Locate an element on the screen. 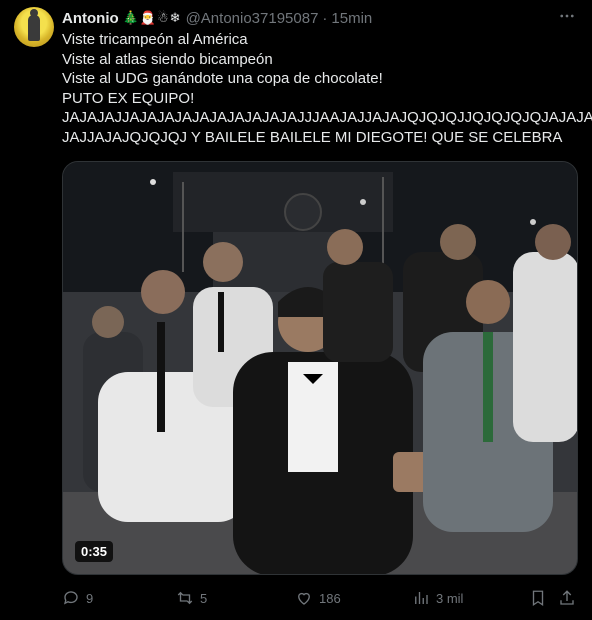 The height and width of the screenshot is (620, 592). like-button: 186 is located at coordinates (318, 598).